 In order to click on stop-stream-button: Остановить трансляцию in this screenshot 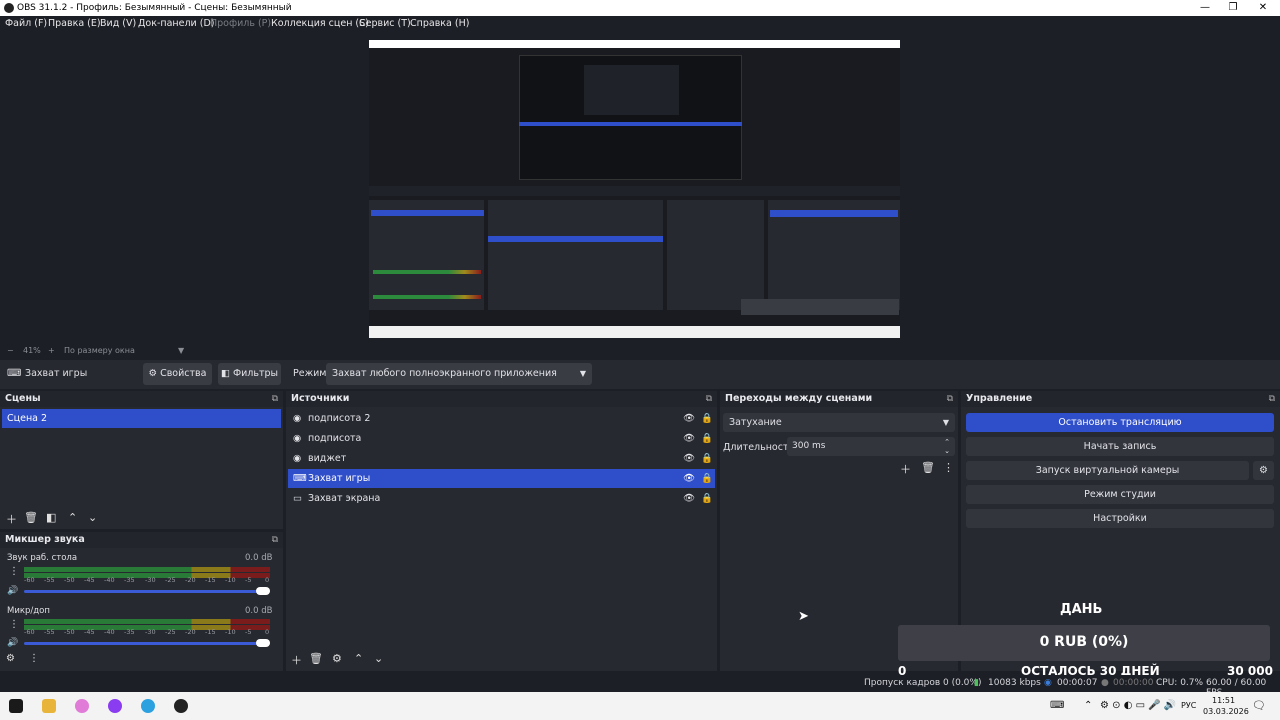, I will do `click(1120, 422)`.